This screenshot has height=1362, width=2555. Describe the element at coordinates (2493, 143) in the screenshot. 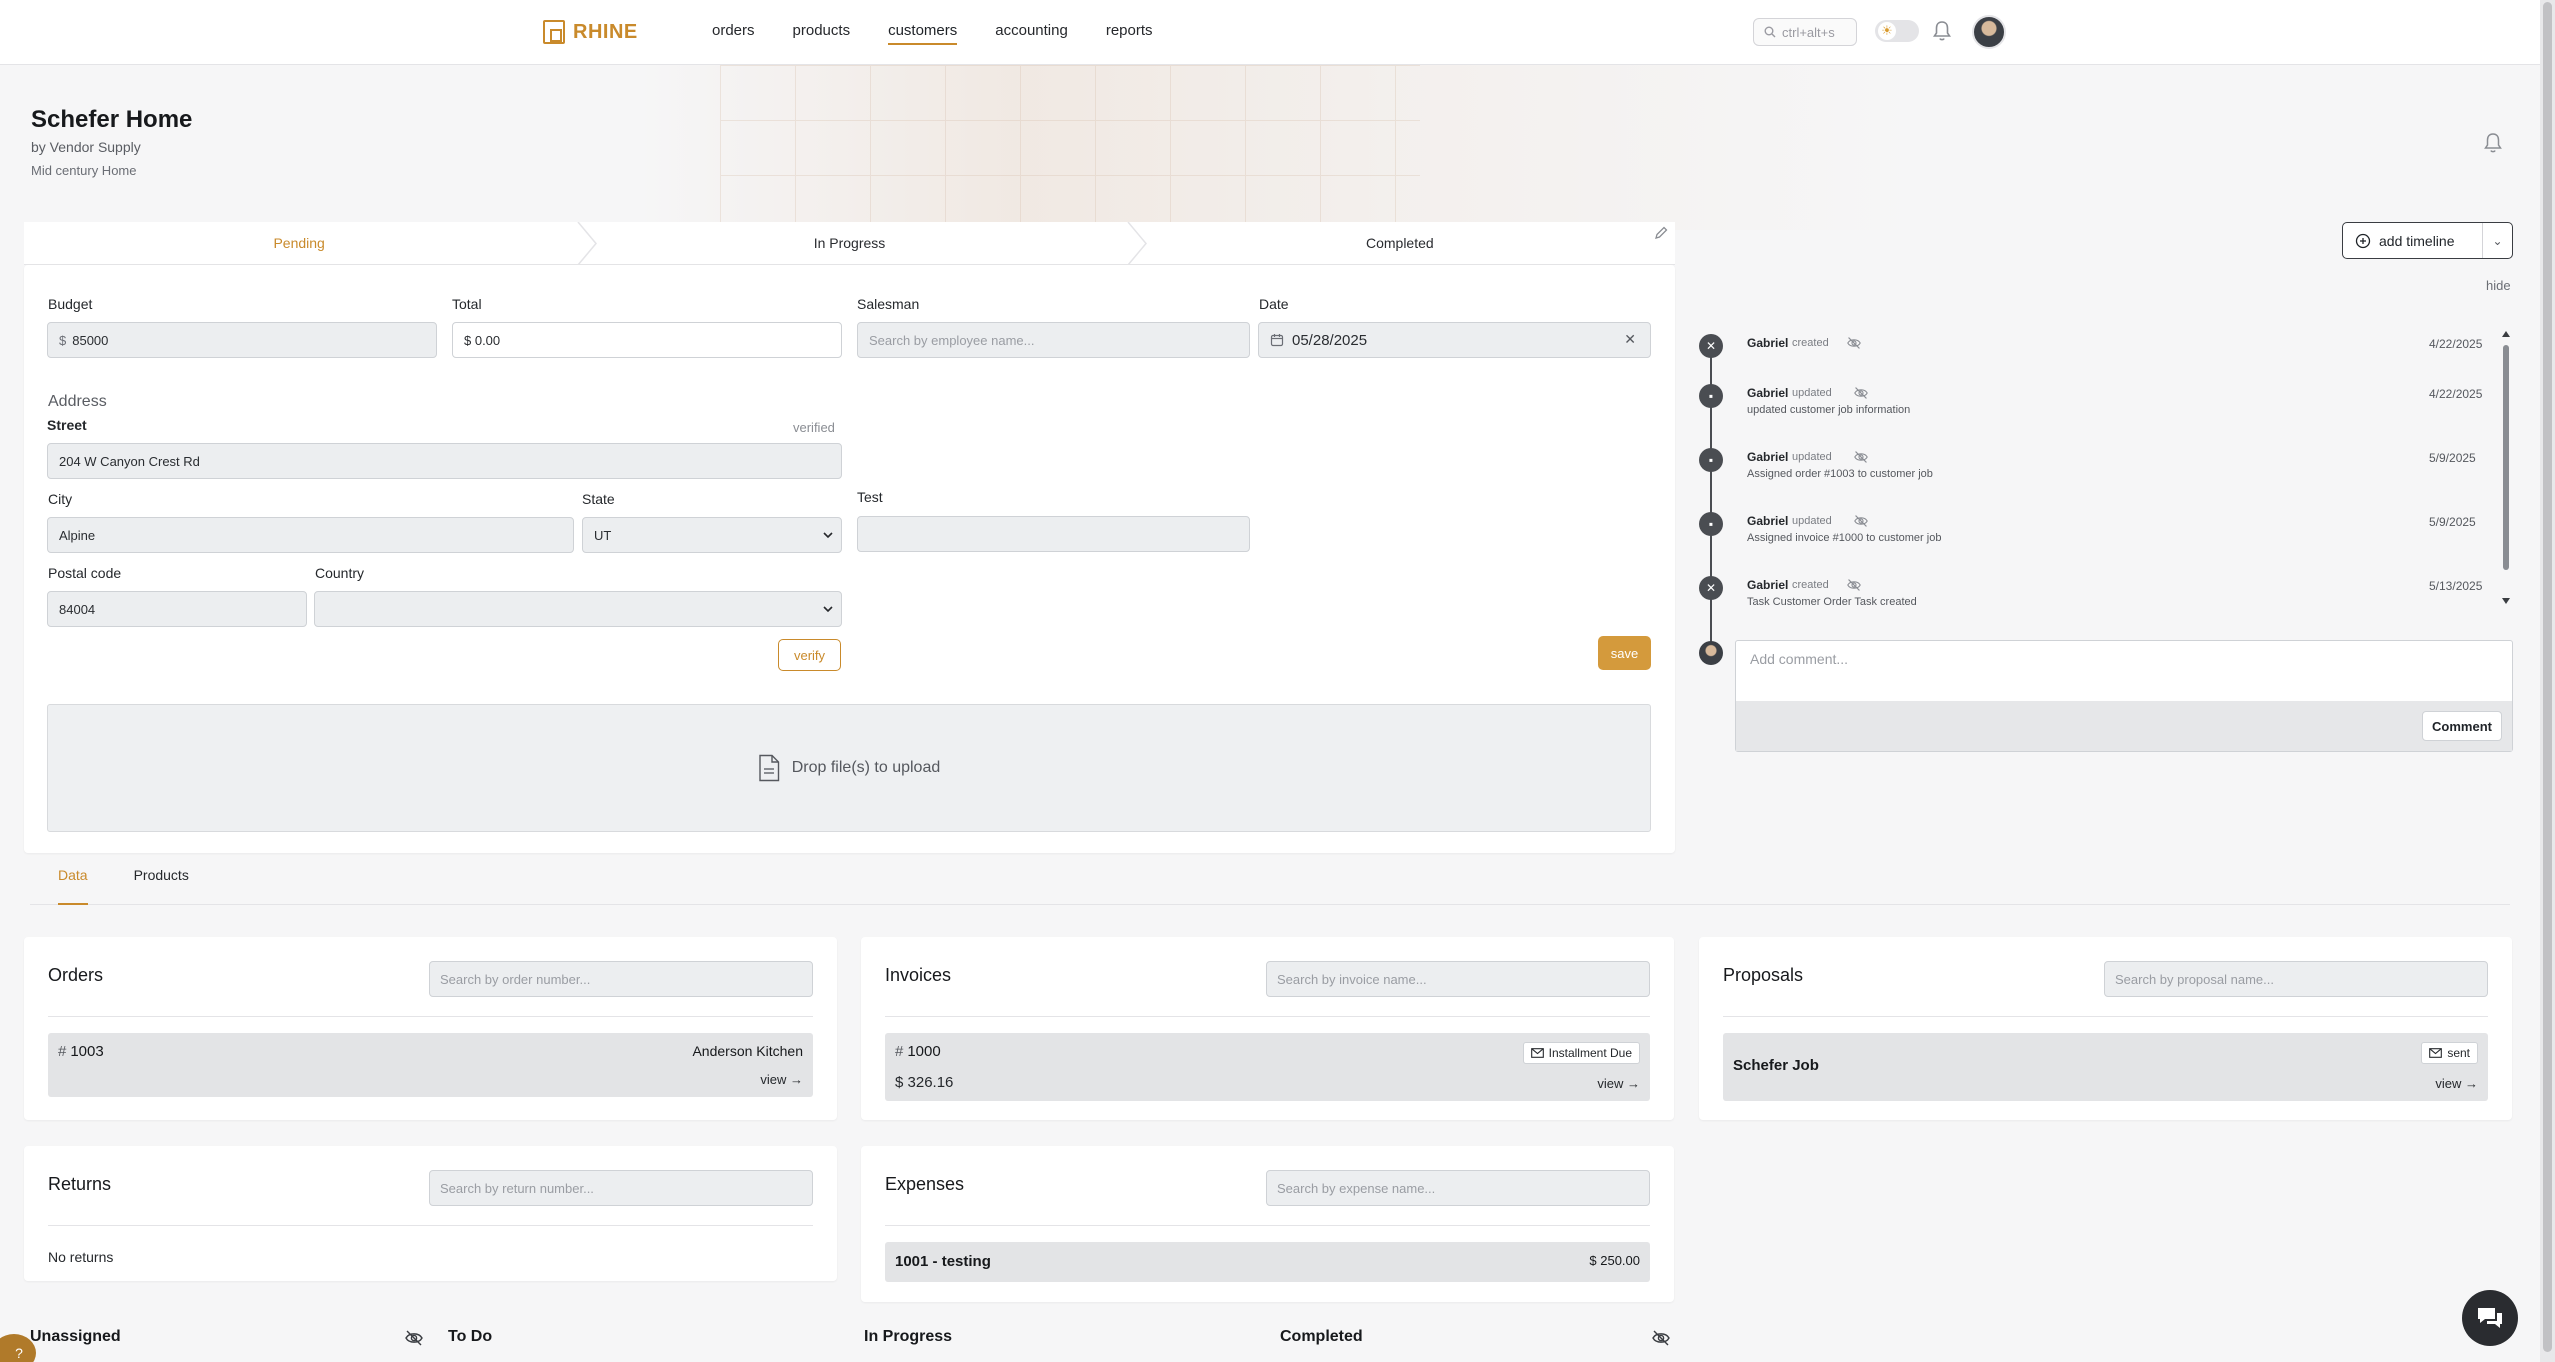

I see `subscribe-bell-icon` at that location.